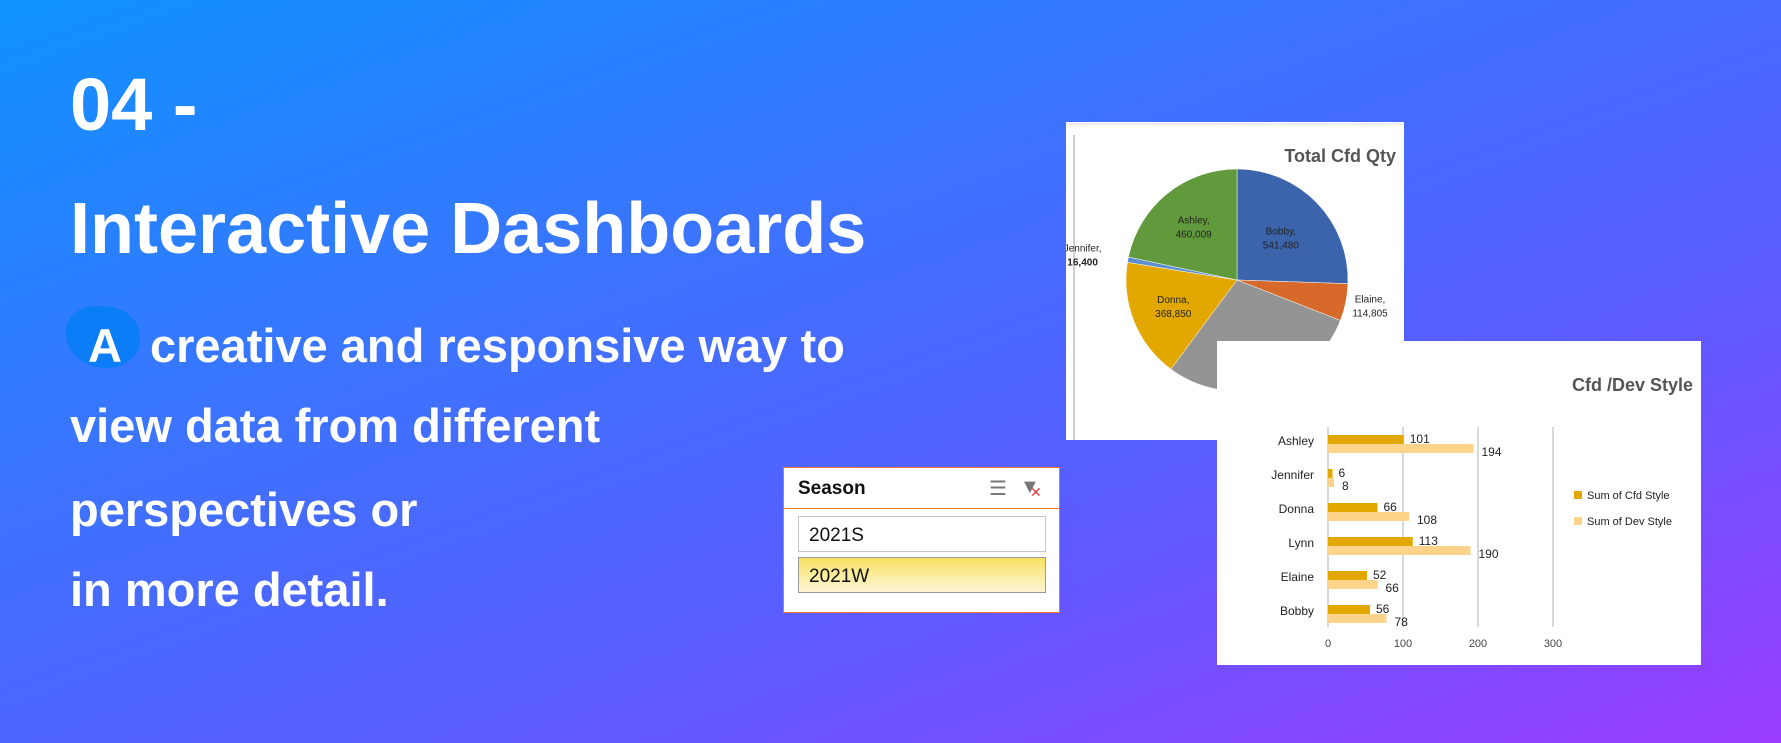 This screenshot has width=1781, height=743. I want to click on pie-label: Ashley,, so click(1194, 221).